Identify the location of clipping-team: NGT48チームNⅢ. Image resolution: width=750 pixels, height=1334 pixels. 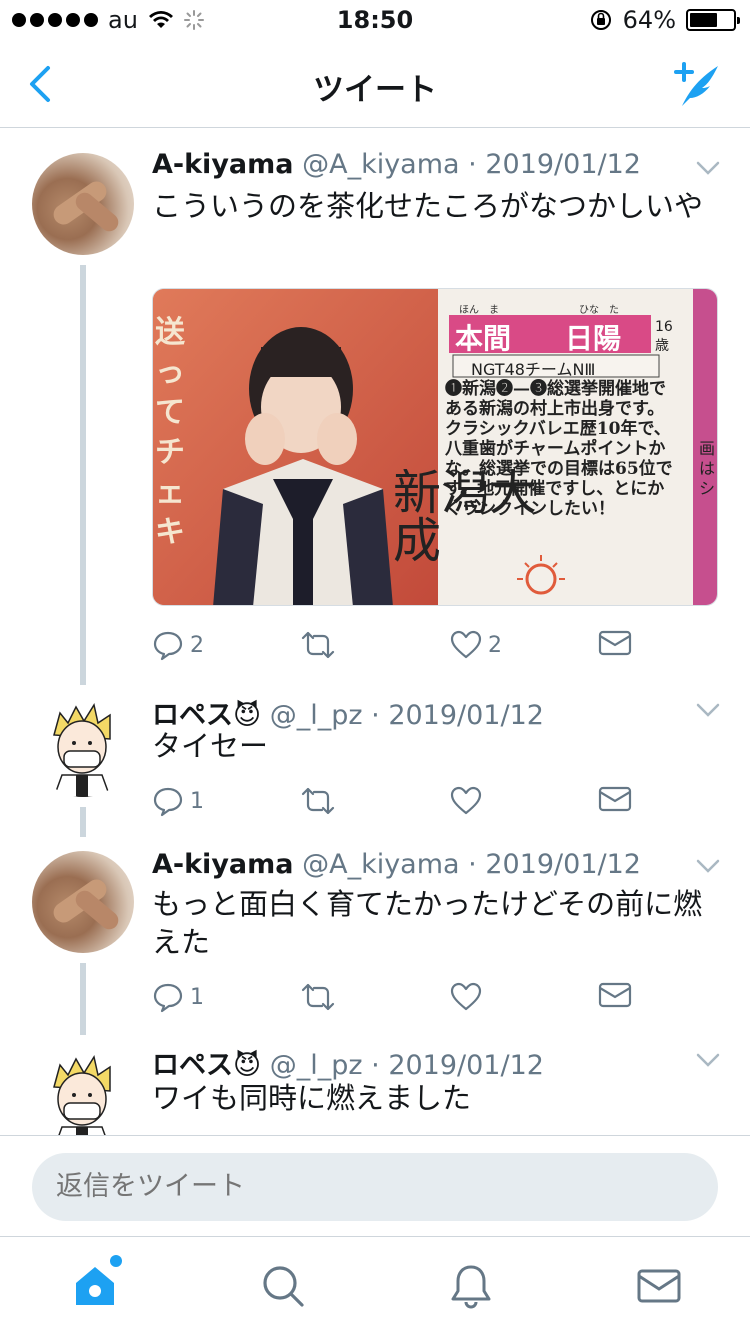
(533, 369).